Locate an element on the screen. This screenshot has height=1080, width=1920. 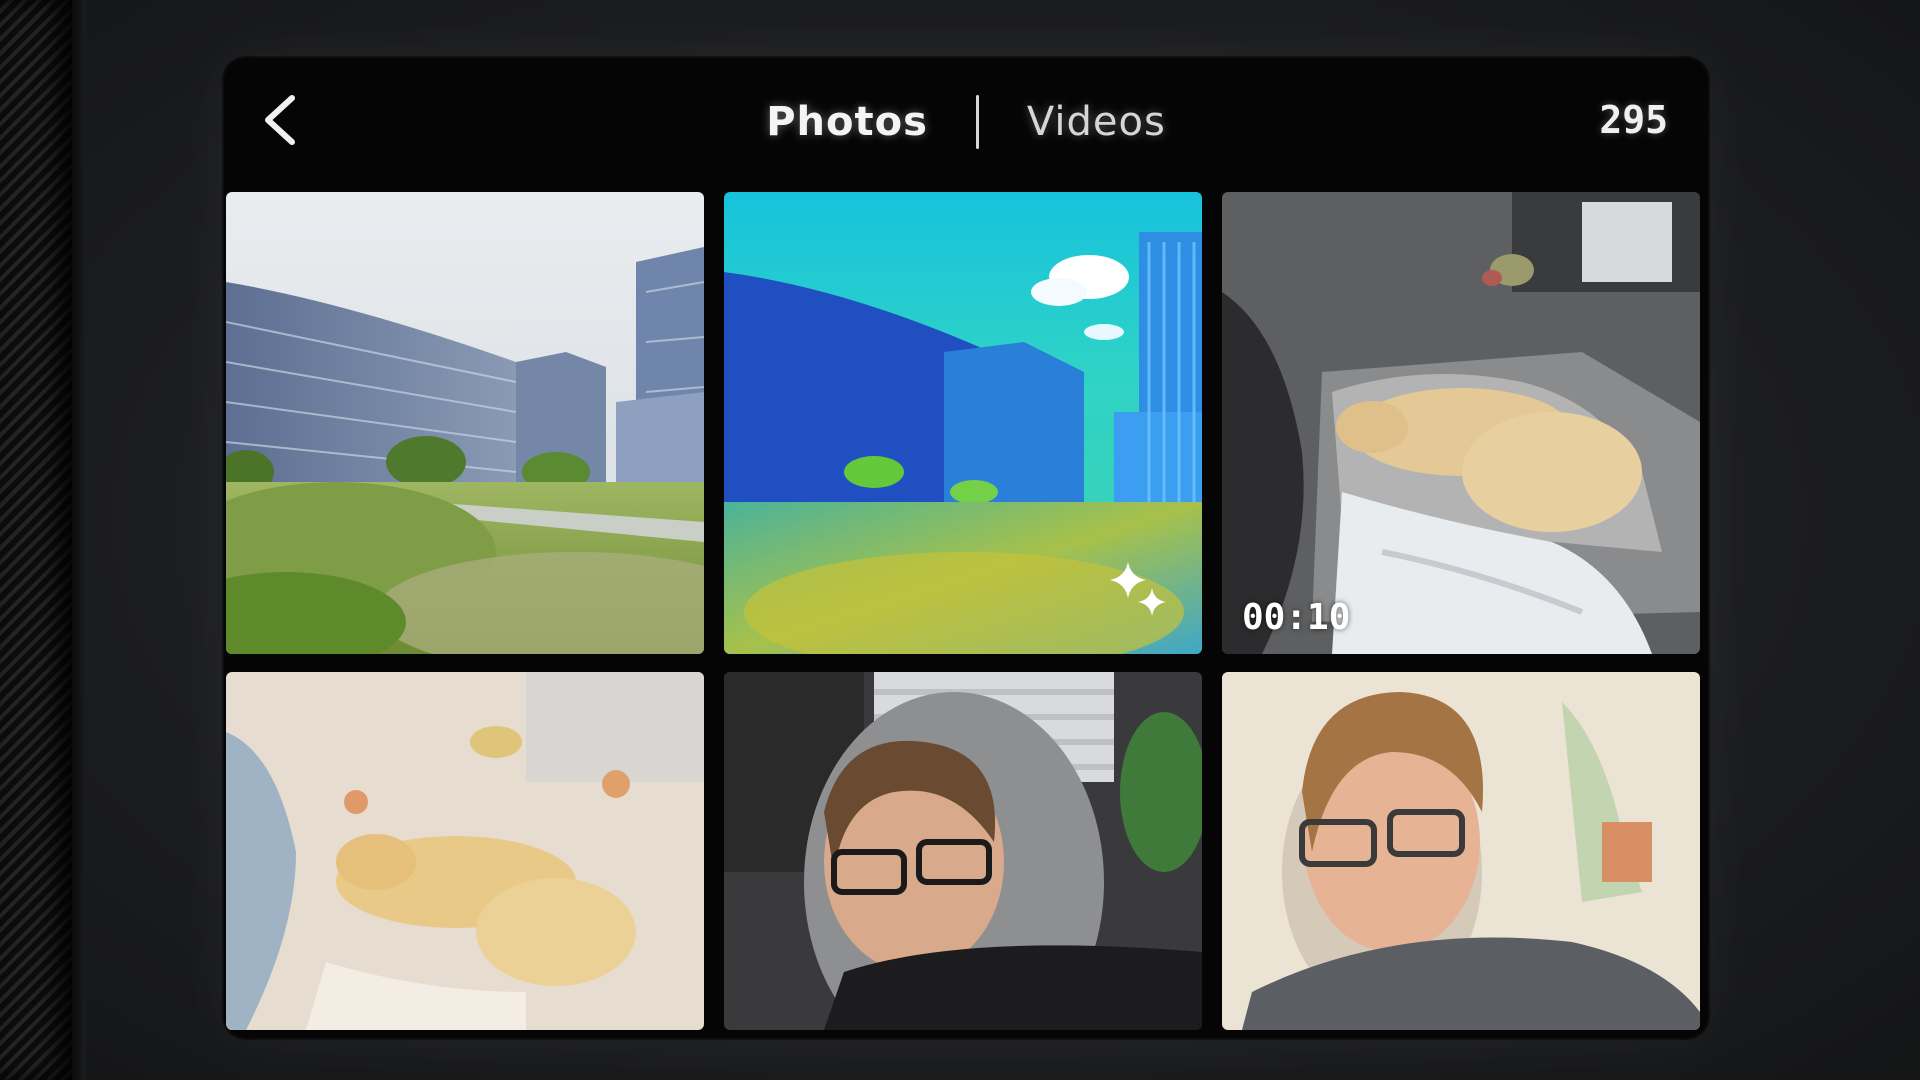
watercolor-dog-thumbnail is located at coordinates (465, 851).